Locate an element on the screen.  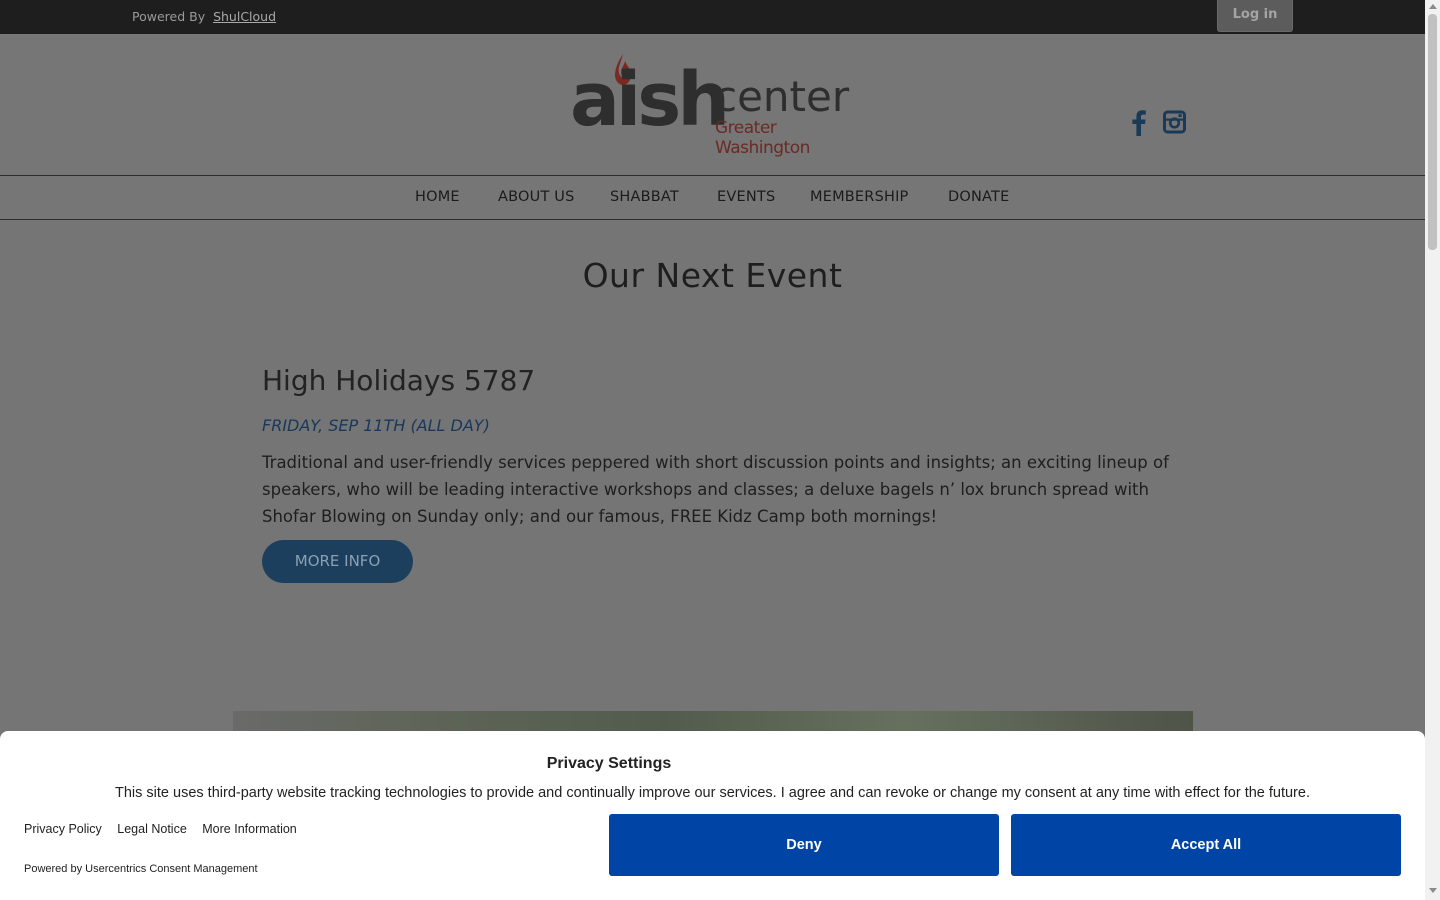
login-button: Log in is located at coordinates (1255, 16).